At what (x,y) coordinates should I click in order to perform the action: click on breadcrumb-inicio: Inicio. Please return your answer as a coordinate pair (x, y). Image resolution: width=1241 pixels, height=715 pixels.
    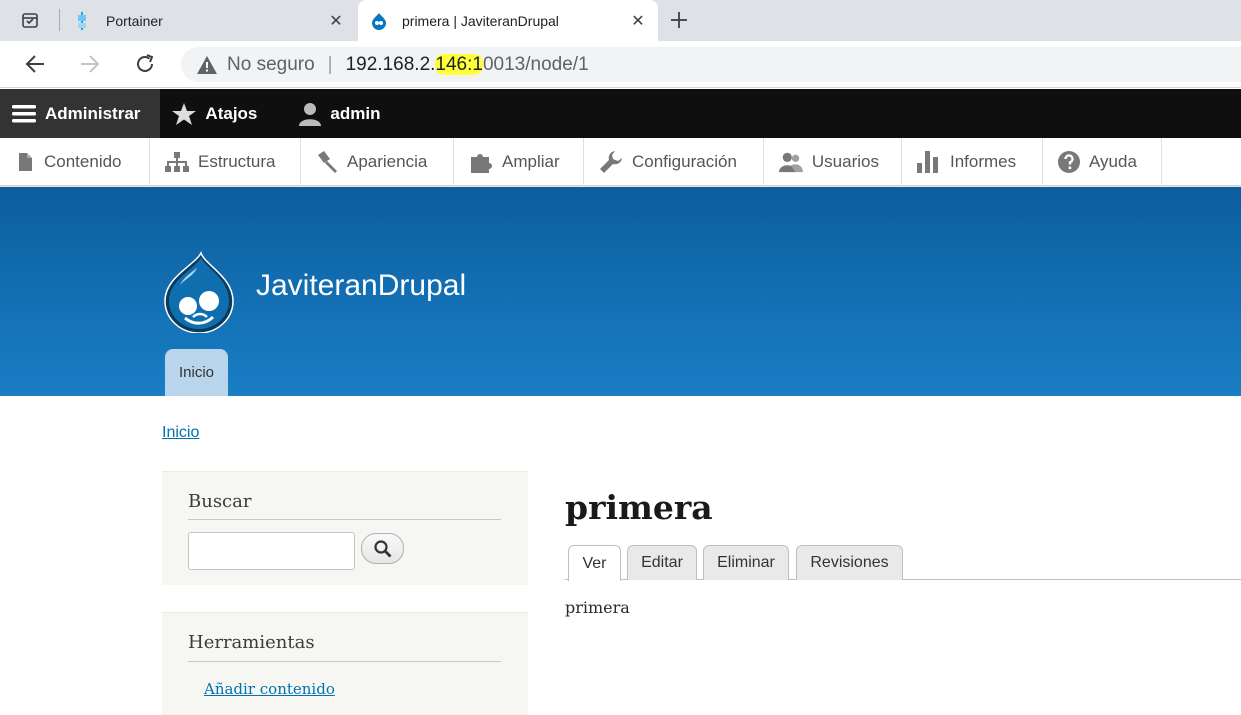
    Looking at the image, I should click on (180, 433).